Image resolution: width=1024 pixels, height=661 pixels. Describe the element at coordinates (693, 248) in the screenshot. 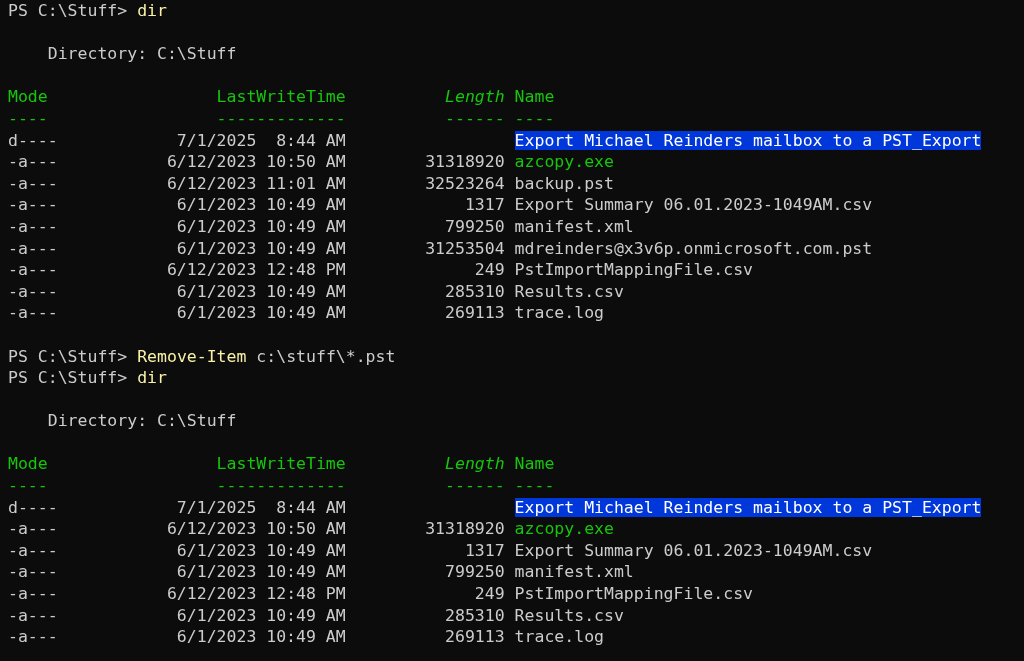

I see `file-name: mdreinders@x3v6p.onmicrosoft.com.pst` at that location.